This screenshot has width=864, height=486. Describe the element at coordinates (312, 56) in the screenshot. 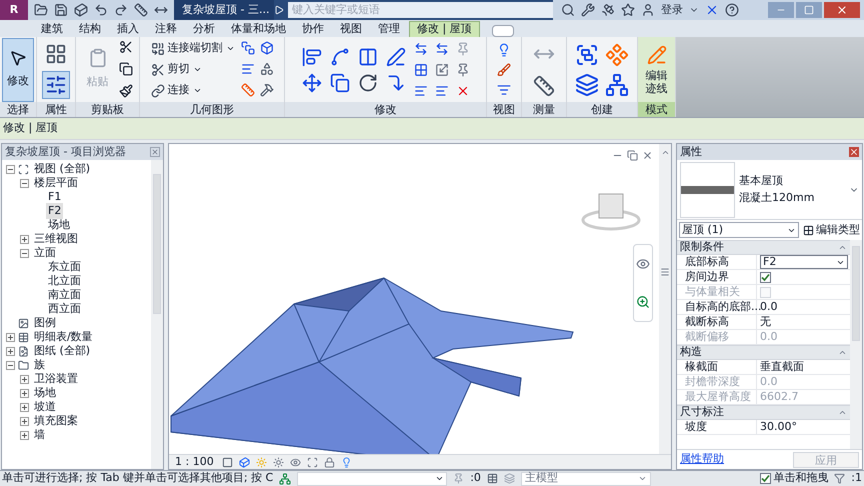

I see `align-icon` at that location.